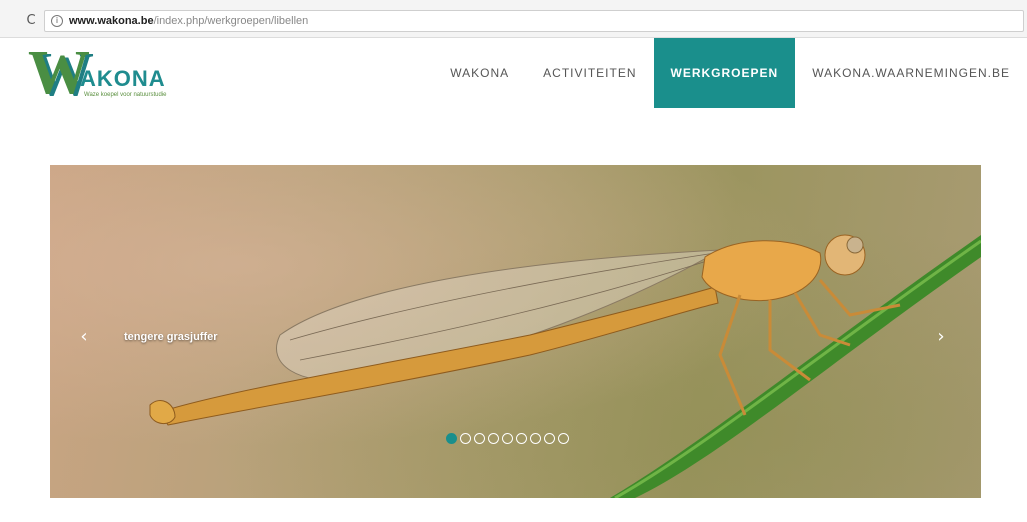 This screenshot has height=522, width=1027. What do you see at coordinates (231, 21) in the screenshot?
I see `url-path: /index.php/werkgroepen/libellen` at bounding box center [231, 21].